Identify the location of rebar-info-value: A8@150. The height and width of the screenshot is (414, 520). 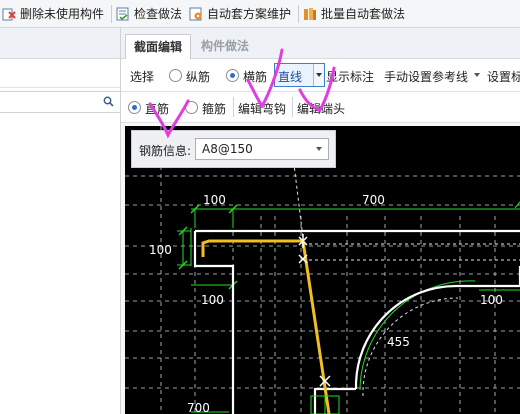
(227, 149).